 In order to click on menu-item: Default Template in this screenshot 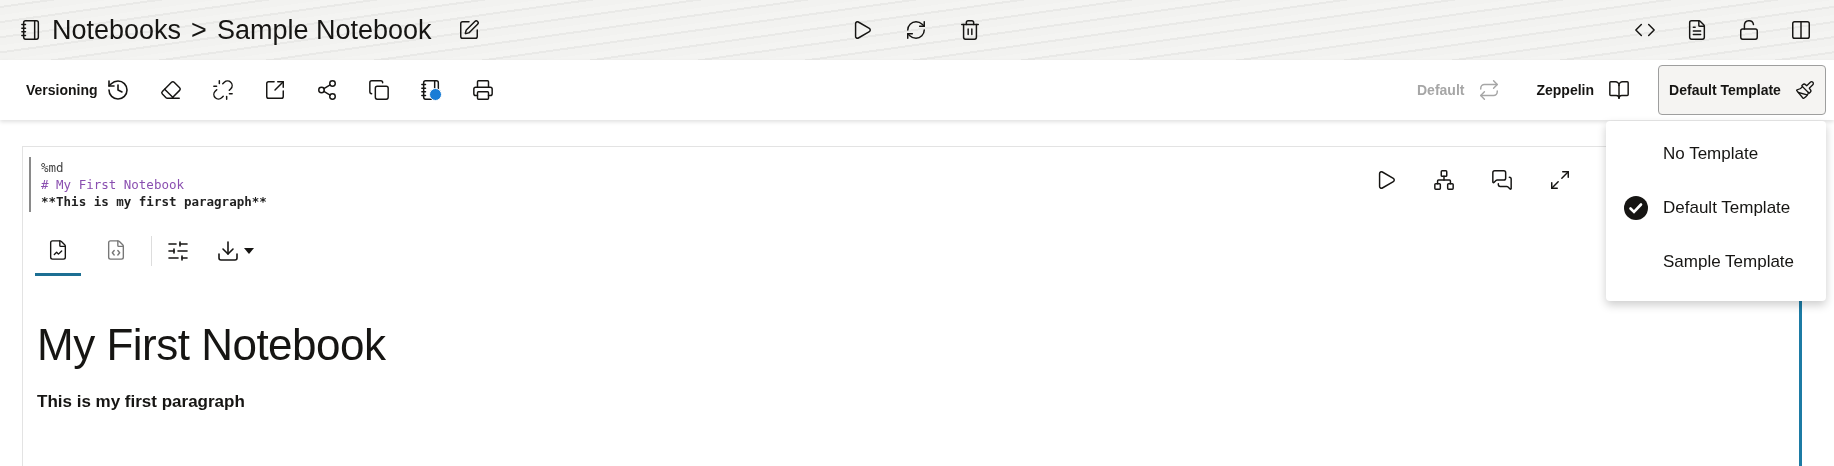, I will do `click(1716, 208)`.